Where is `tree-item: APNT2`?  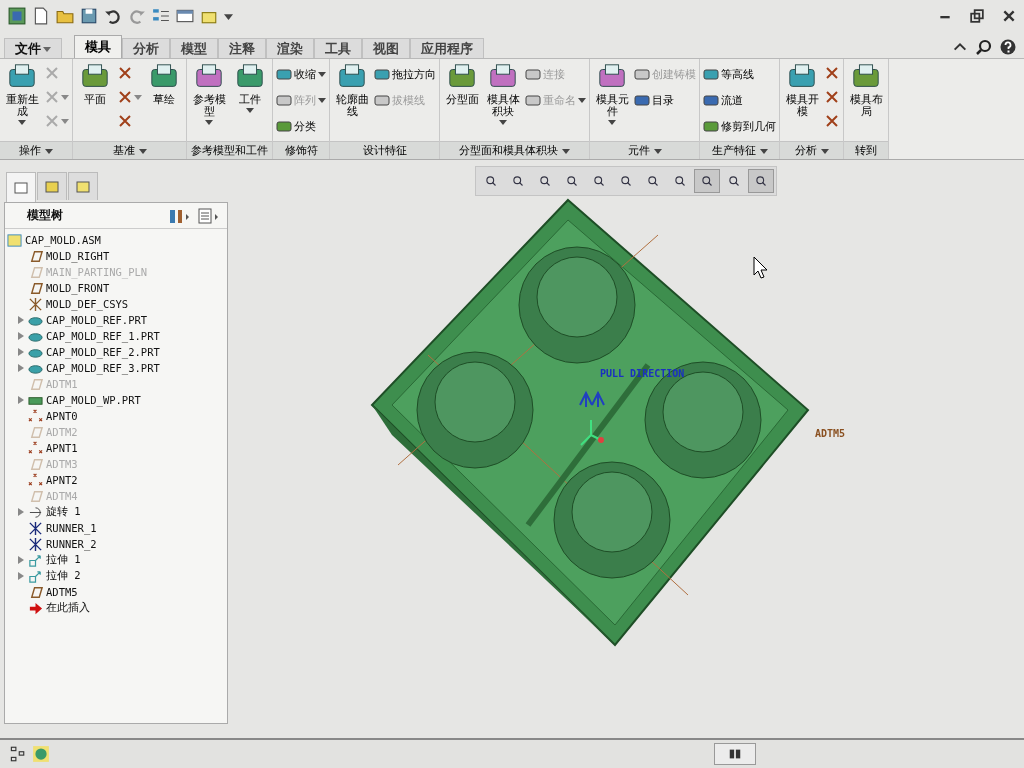
tree-item: APNT2 is located at coordinates (62, 480).